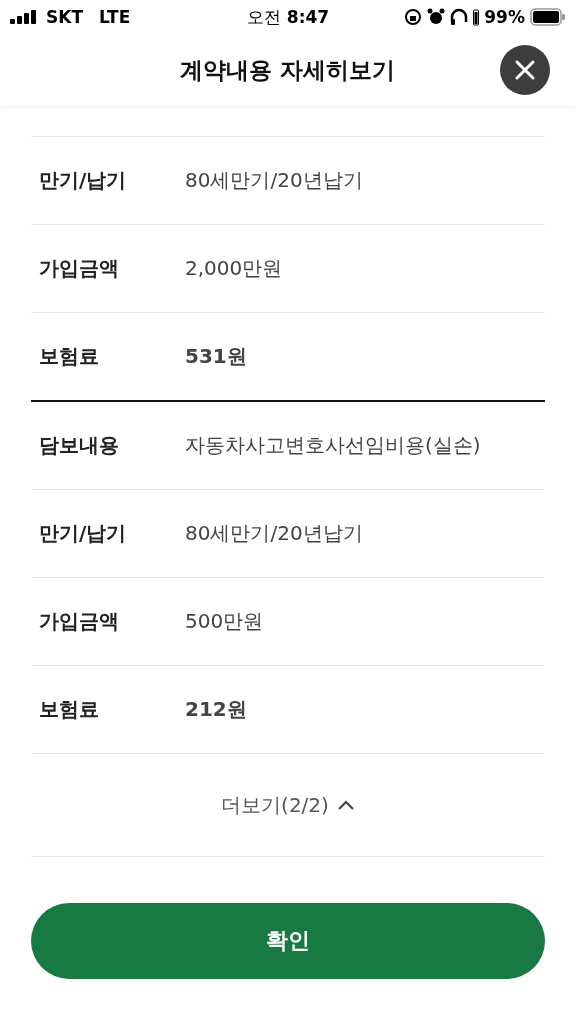  What do you see at coordinates (333, 445) in the screenshot?
I see `row-value: 자동차사고변호사선임비용(실손)` at bounding box center [333, 445].